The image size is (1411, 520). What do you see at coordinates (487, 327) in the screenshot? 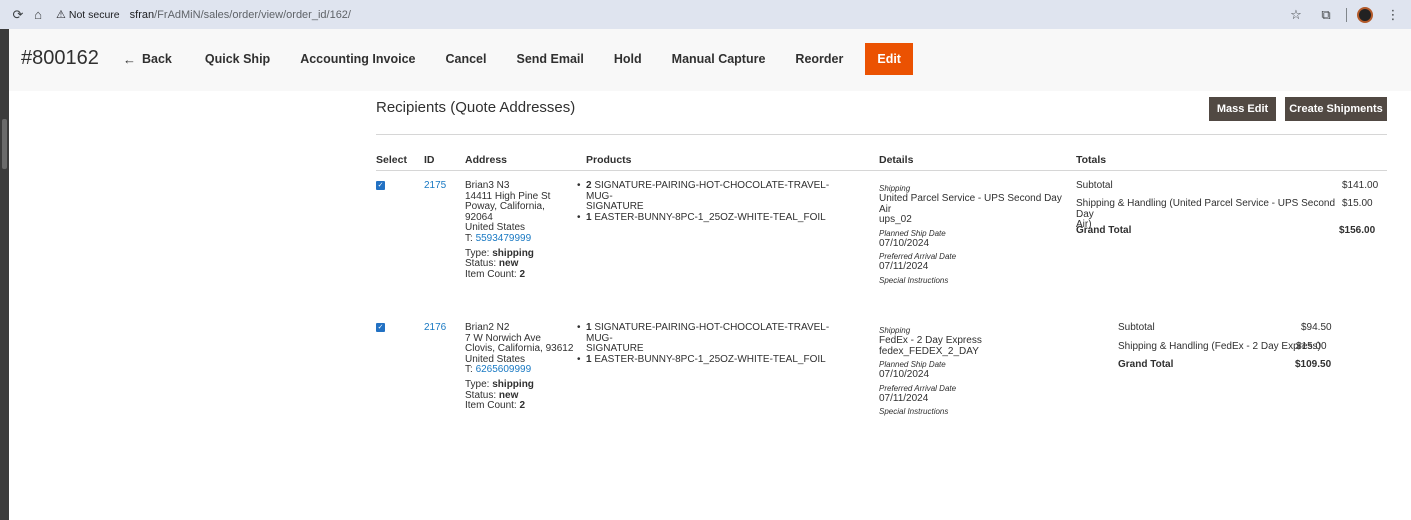
I see `recipient-name: Brian2 N2` at bounding box center [487, 327].